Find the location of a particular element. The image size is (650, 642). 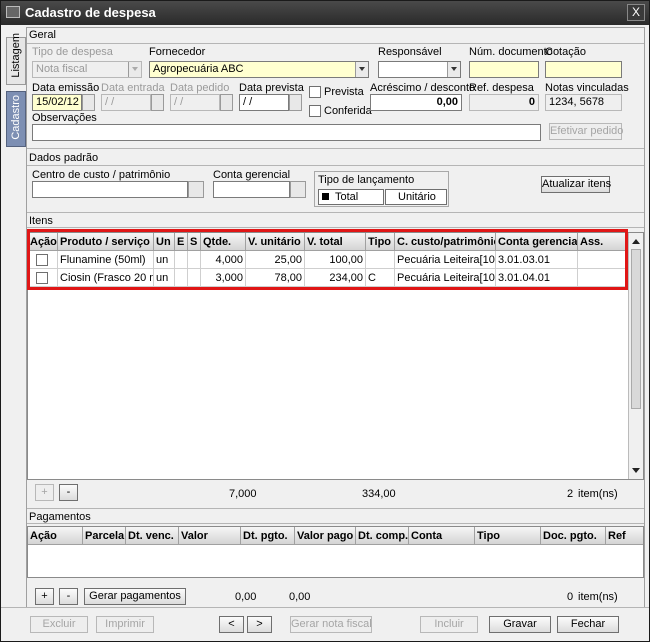

cotacao-input is located at coordinates (583, 69).